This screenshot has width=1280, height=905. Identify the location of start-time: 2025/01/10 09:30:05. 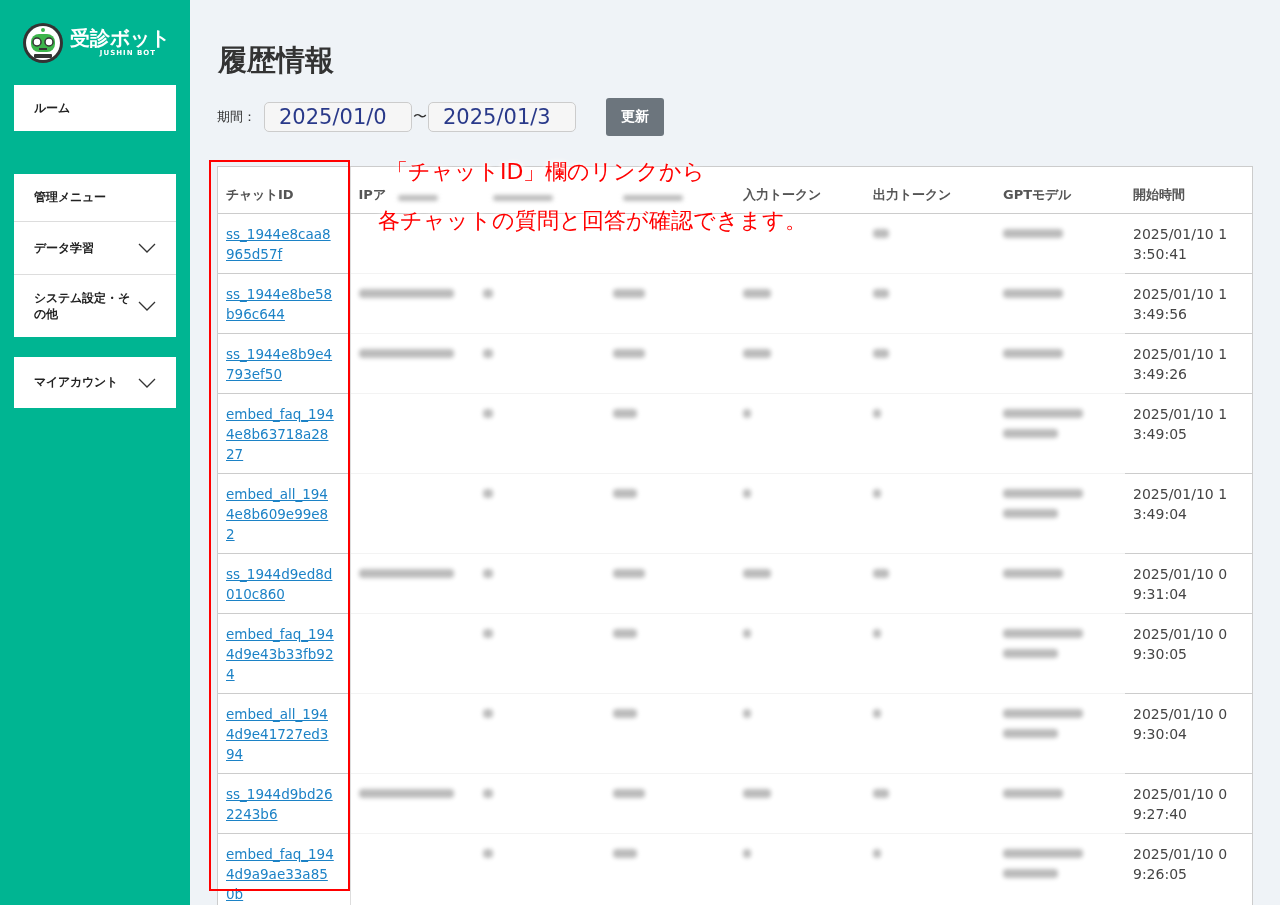
(1181, 644).